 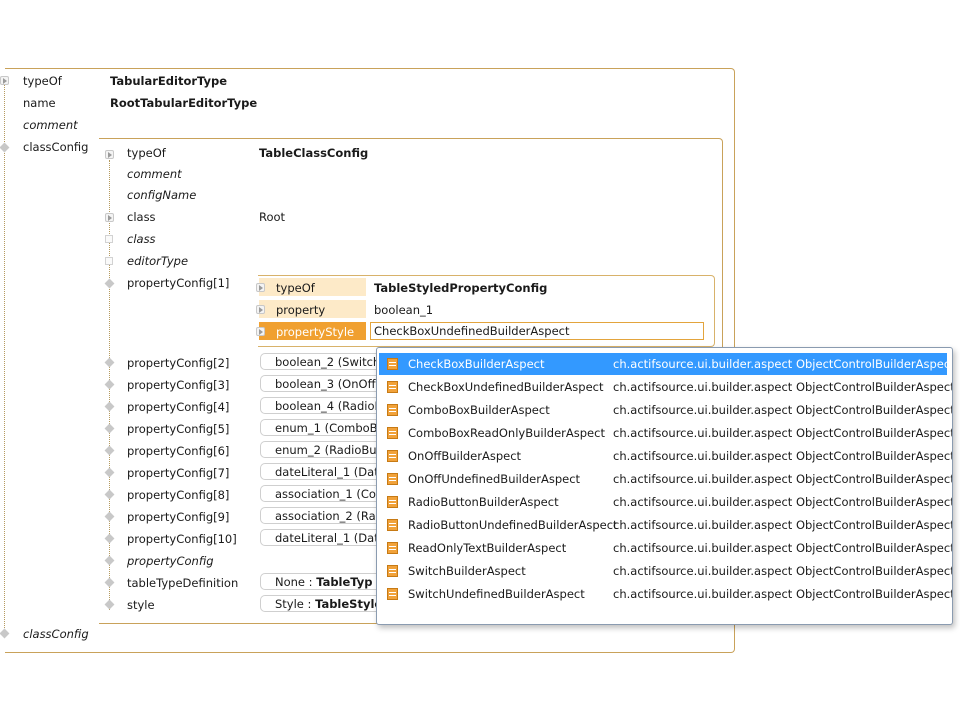 What do you see at coordinates (513, 525) in the screenshot?
I see `popup-item-name: RadioButtonUndefinedBuilderAspect` at bounding box center [513, 525].